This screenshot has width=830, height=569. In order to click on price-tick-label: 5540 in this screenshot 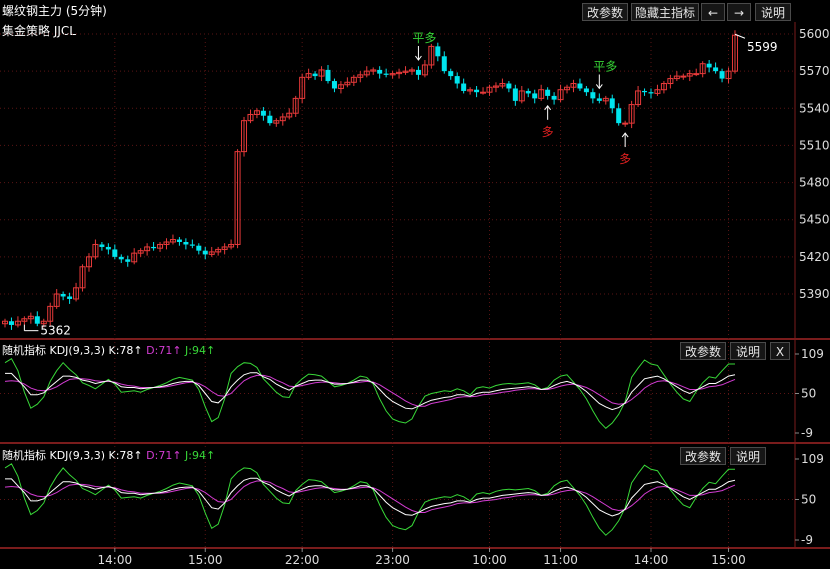, I will do `click(814, 108)`.